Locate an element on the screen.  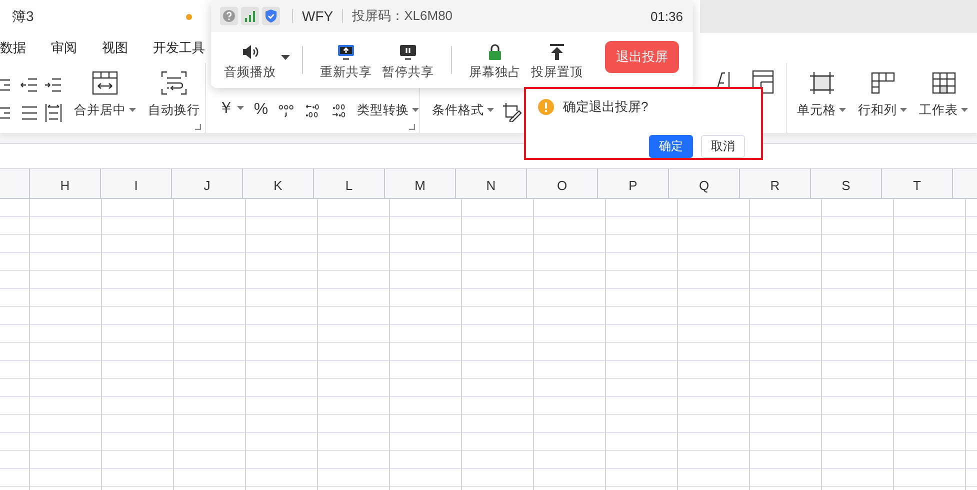
document-title: 簿3 is located at coordinates (23, 17).